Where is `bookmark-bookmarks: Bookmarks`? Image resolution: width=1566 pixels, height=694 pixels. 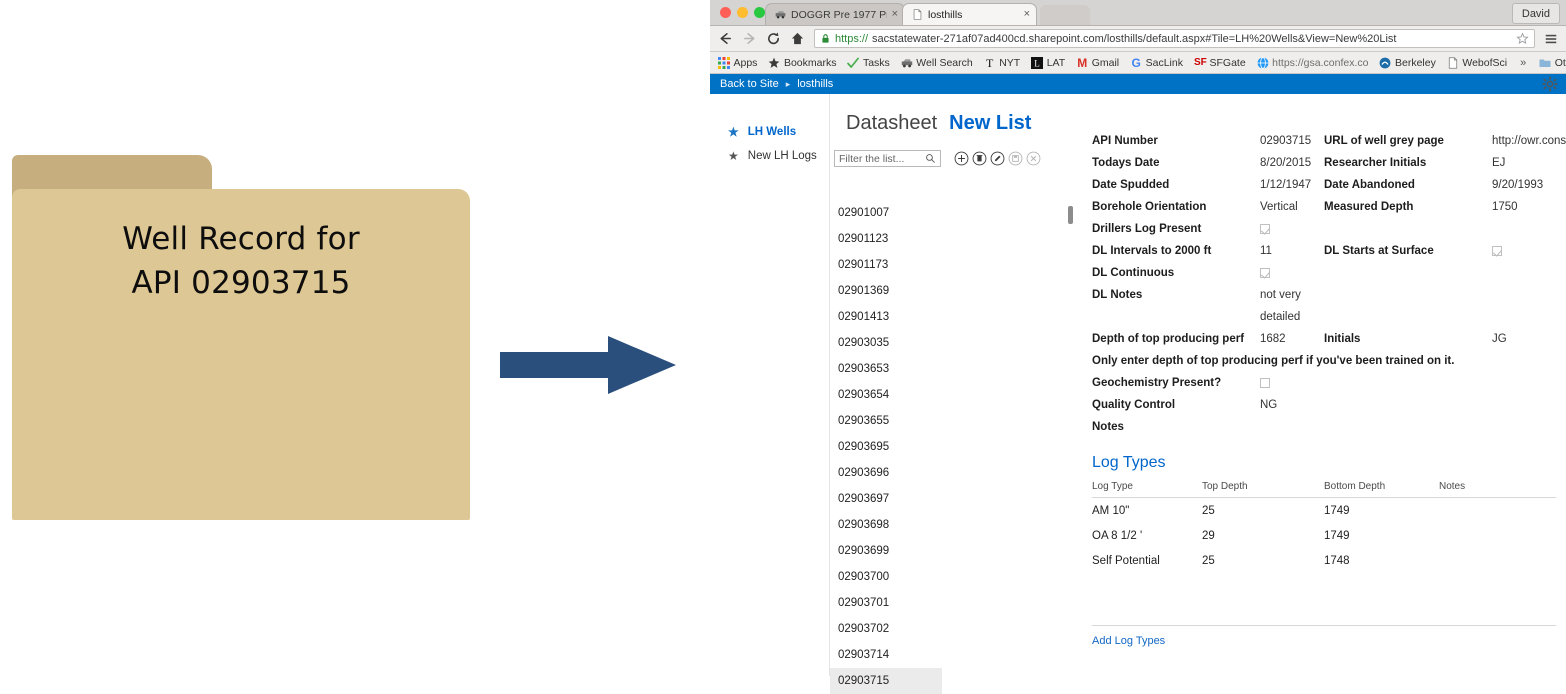 bookmark-bookmarks: Bookmarks is located at coordinates (802, 63).